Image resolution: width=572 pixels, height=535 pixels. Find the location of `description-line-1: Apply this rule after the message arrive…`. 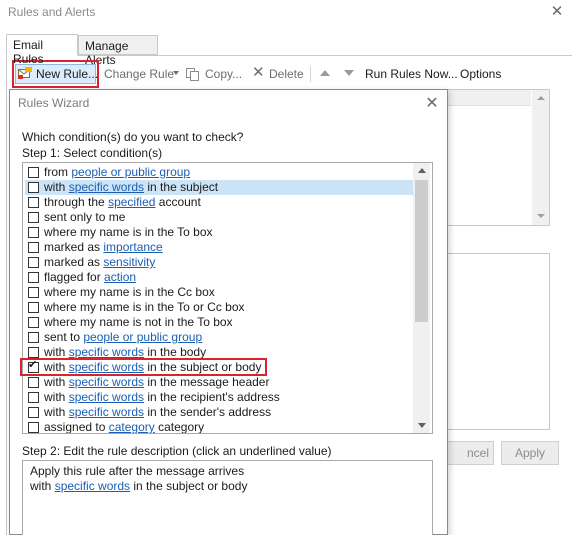

description-line-1: Apply this rule after the message arrive… is located at coordinates (137, 471).